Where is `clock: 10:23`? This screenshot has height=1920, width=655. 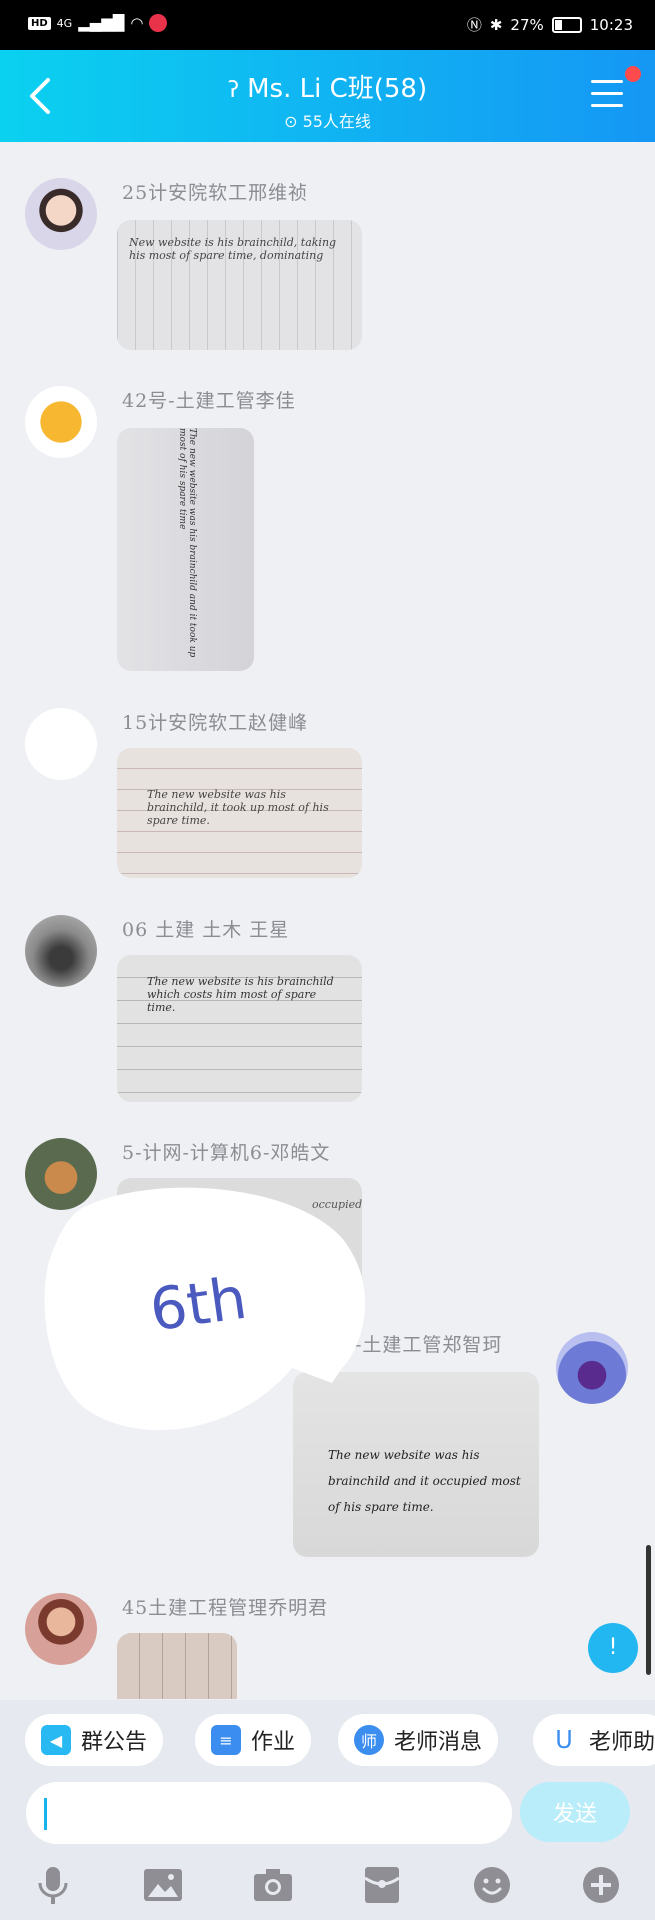 clock: 10:23 is located at coordinates (611, 24).